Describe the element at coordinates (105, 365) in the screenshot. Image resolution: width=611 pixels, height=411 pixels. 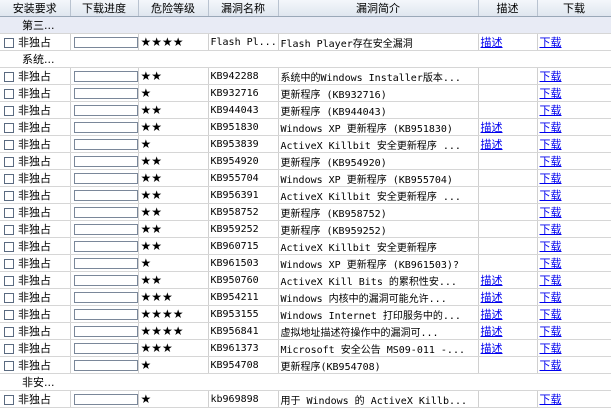
I see `download-progress-bar` at that location.